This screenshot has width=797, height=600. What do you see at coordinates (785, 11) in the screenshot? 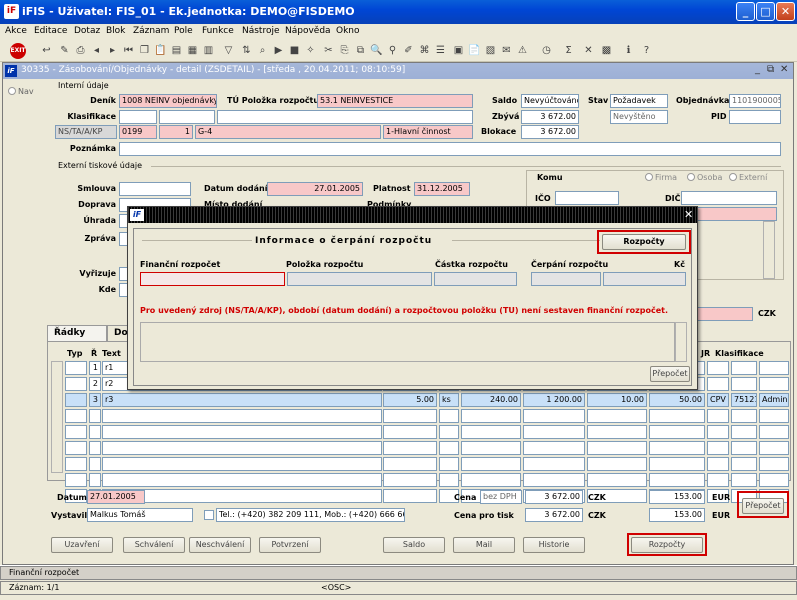
I see `close-button: ✕` at bounding box center [785, 11].